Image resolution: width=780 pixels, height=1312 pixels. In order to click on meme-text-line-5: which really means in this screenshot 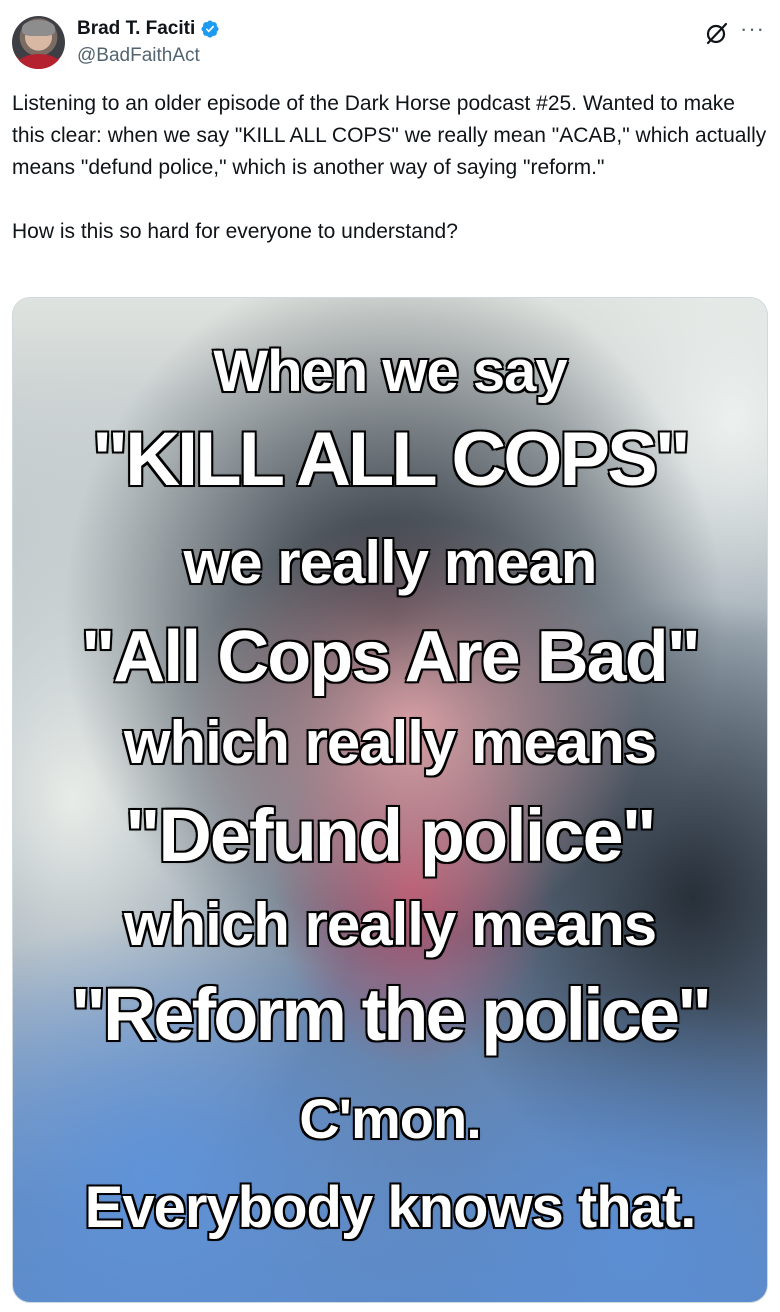, I will do `click(390, 743)`.